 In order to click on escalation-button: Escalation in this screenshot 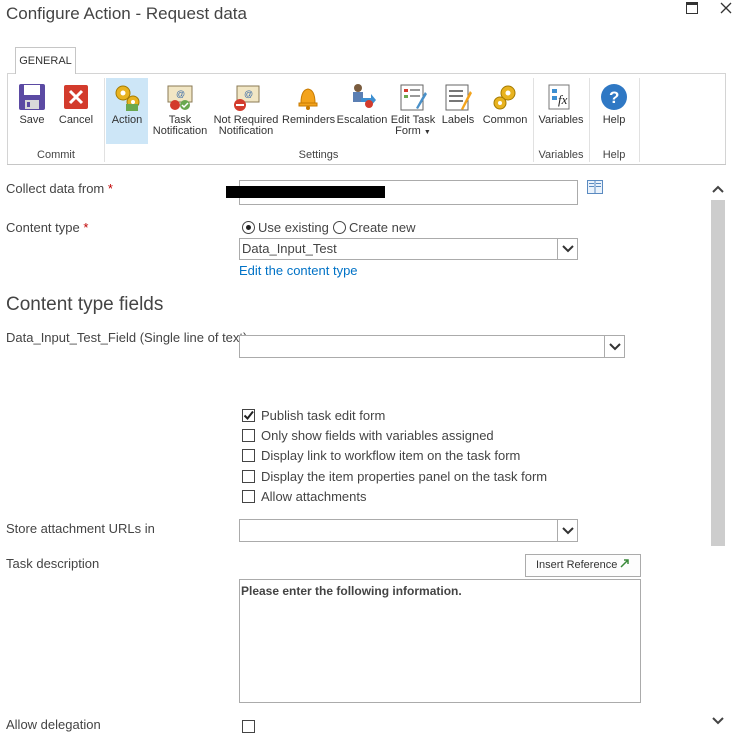, I will do `click(362, 111)`.